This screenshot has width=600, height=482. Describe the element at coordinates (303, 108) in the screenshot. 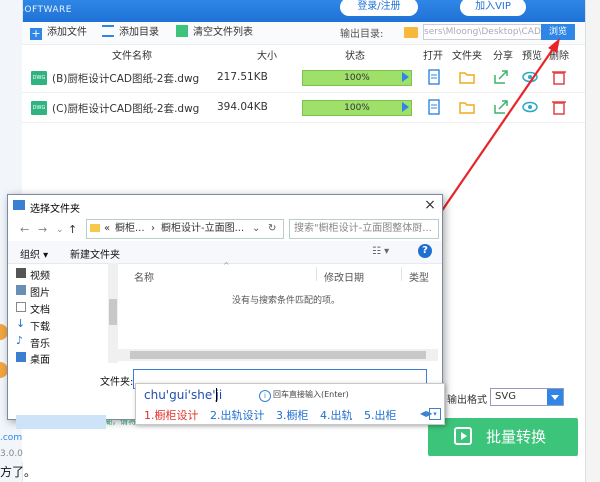

I see `table-row: DWG (C)厨柜设计CAD图纸-2套.dwg 394.04KB 100%` at that location.